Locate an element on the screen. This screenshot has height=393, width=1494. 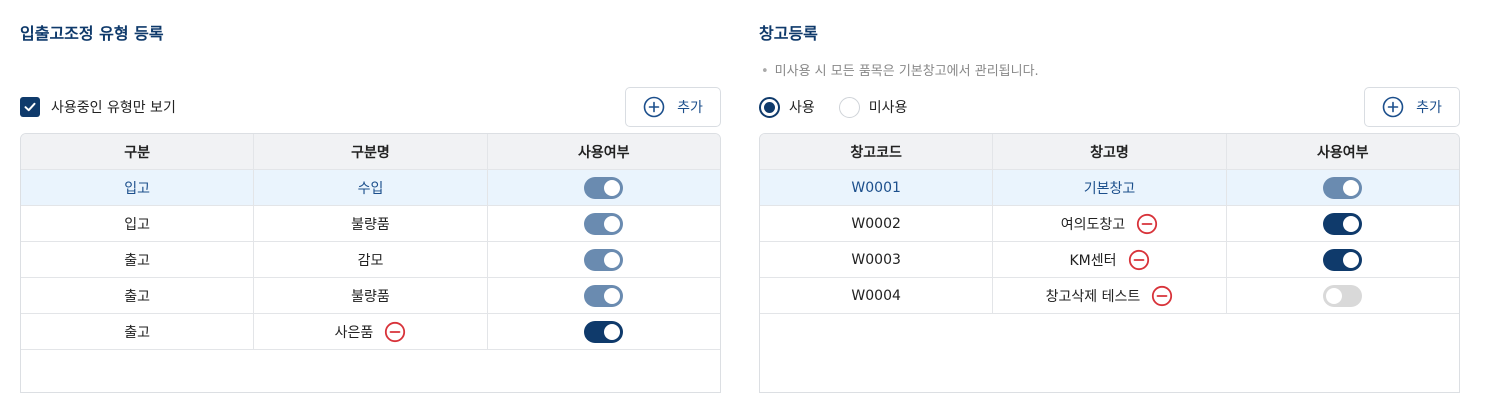
cell-name: 창고삭제 테스트 is located at coordinates (1110, 295).